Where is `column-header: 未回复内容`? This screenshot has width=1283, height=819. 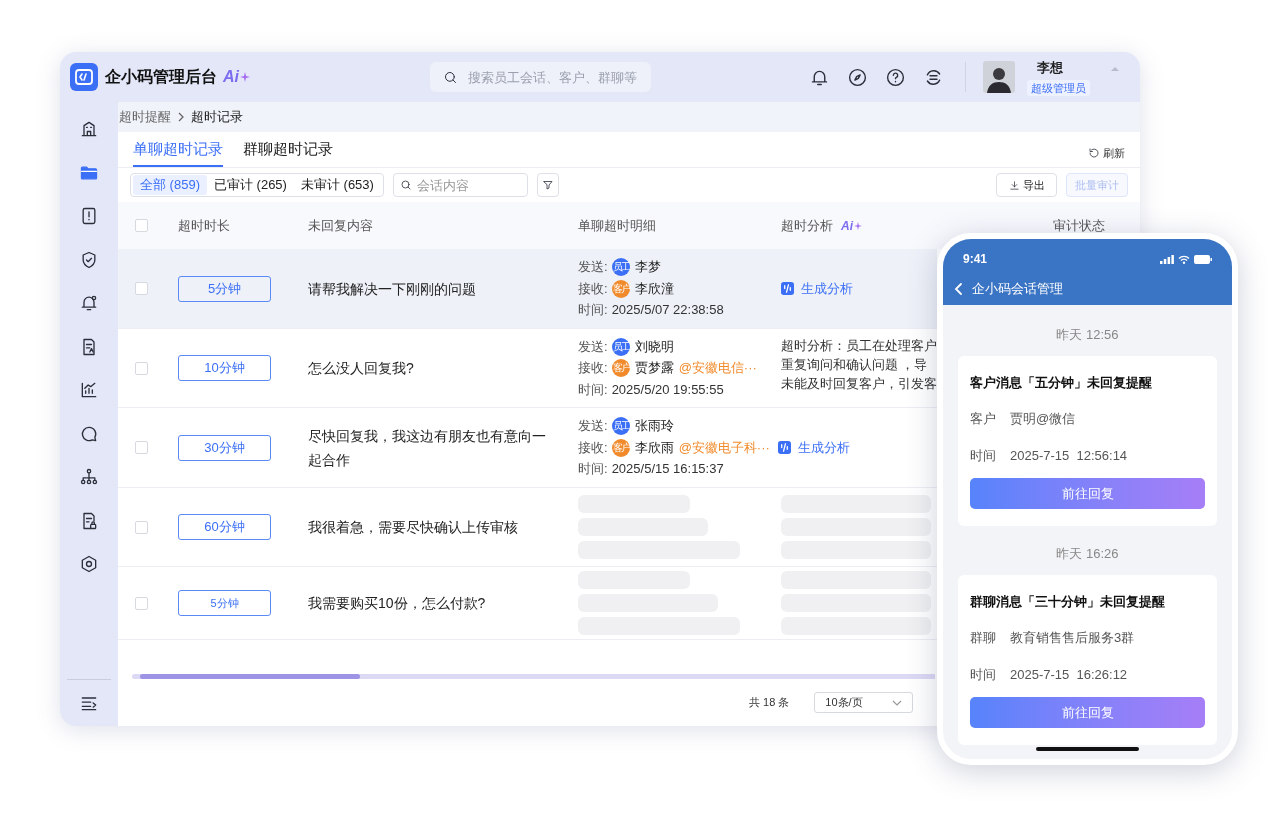
column-header: 未回复内容 is located at coordinates (340, 225).